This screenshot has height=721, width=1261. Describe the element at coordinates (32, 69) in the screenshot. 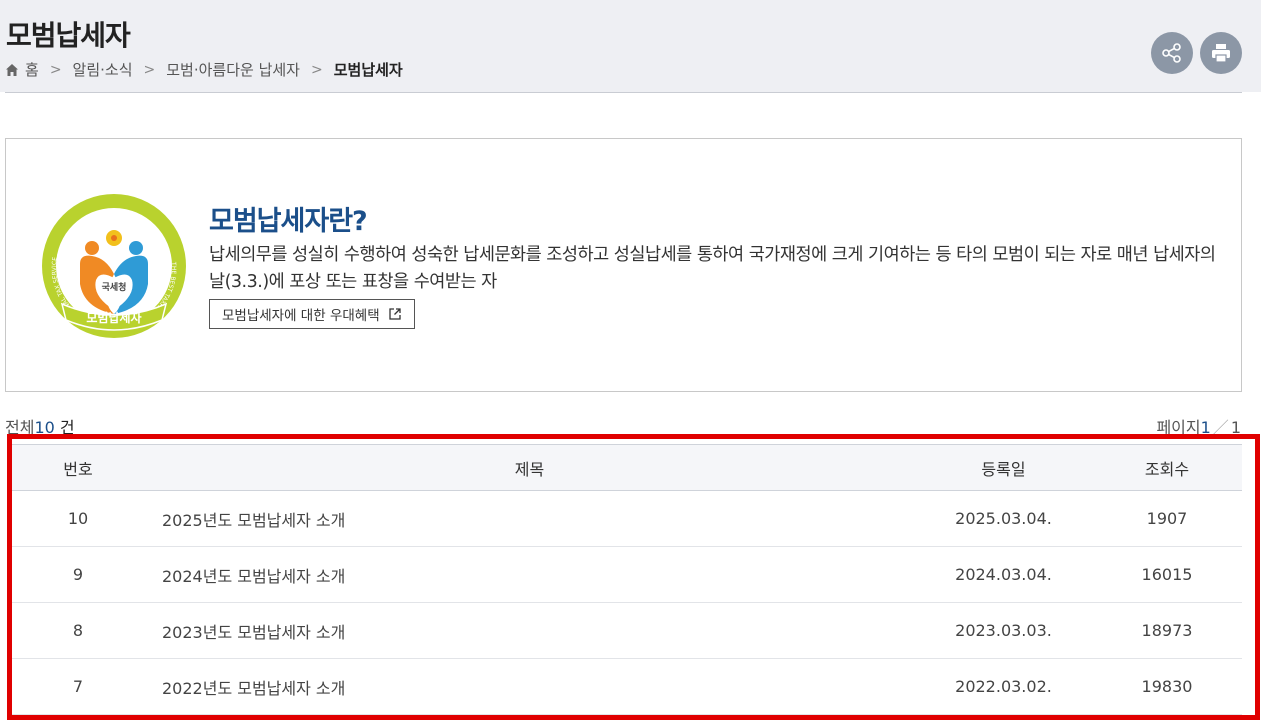

I see `breadcrumb-home: 홈` at that location.